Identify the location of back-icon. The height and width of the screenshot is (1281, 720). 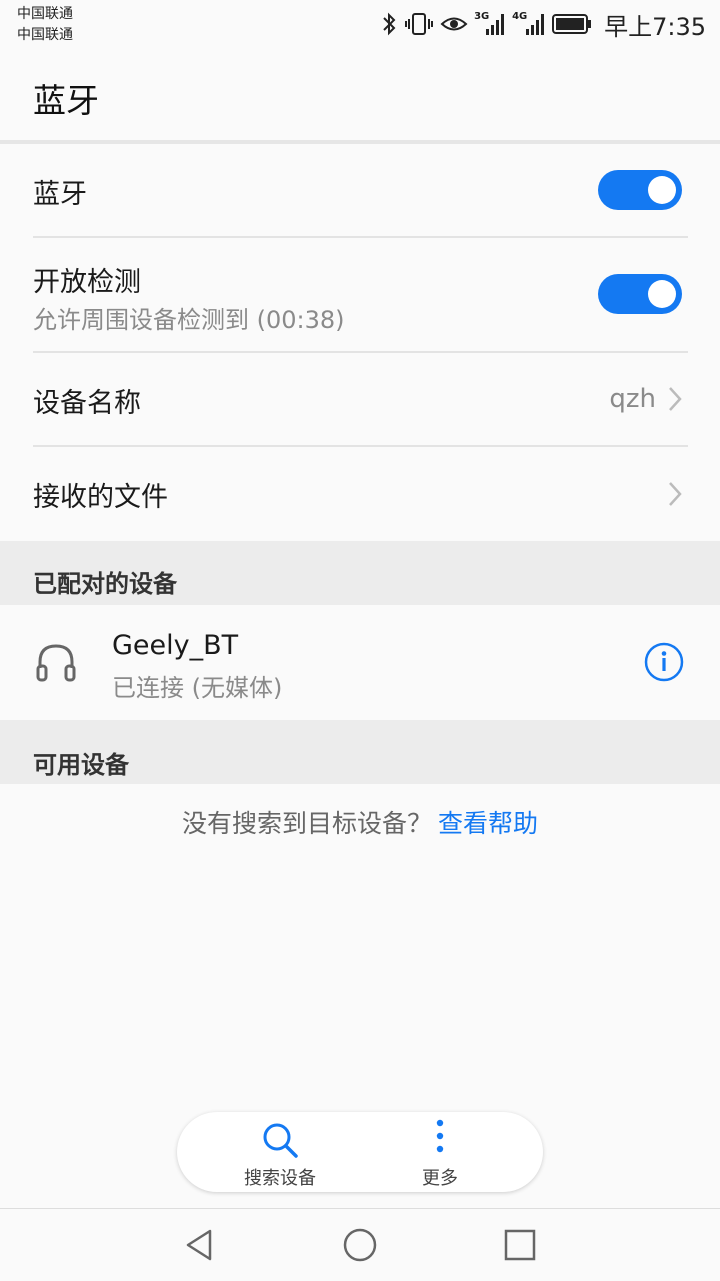
(200, 1247).